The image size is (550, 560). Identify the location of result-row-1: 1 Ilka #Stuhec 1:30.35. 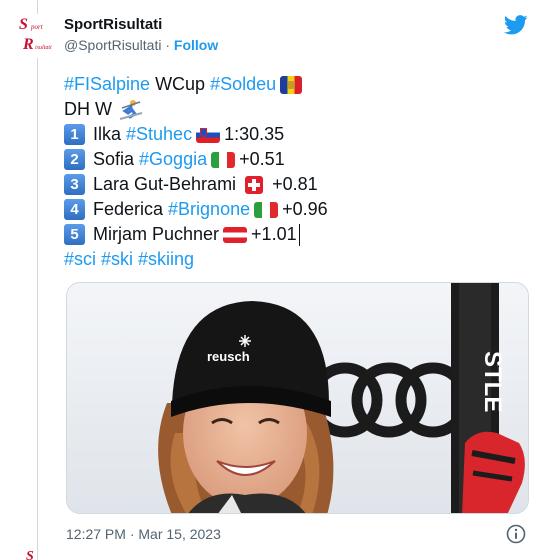
(299, 134).